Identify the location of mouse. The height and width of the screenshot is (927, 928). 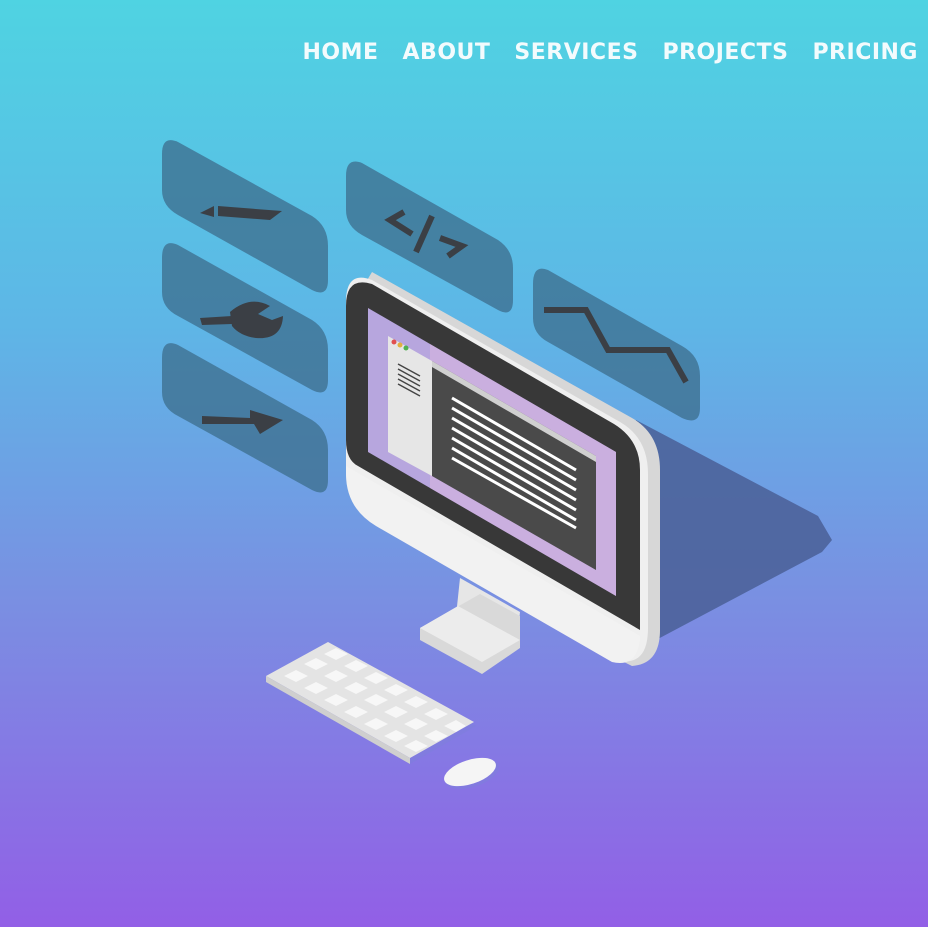
(471, 773).